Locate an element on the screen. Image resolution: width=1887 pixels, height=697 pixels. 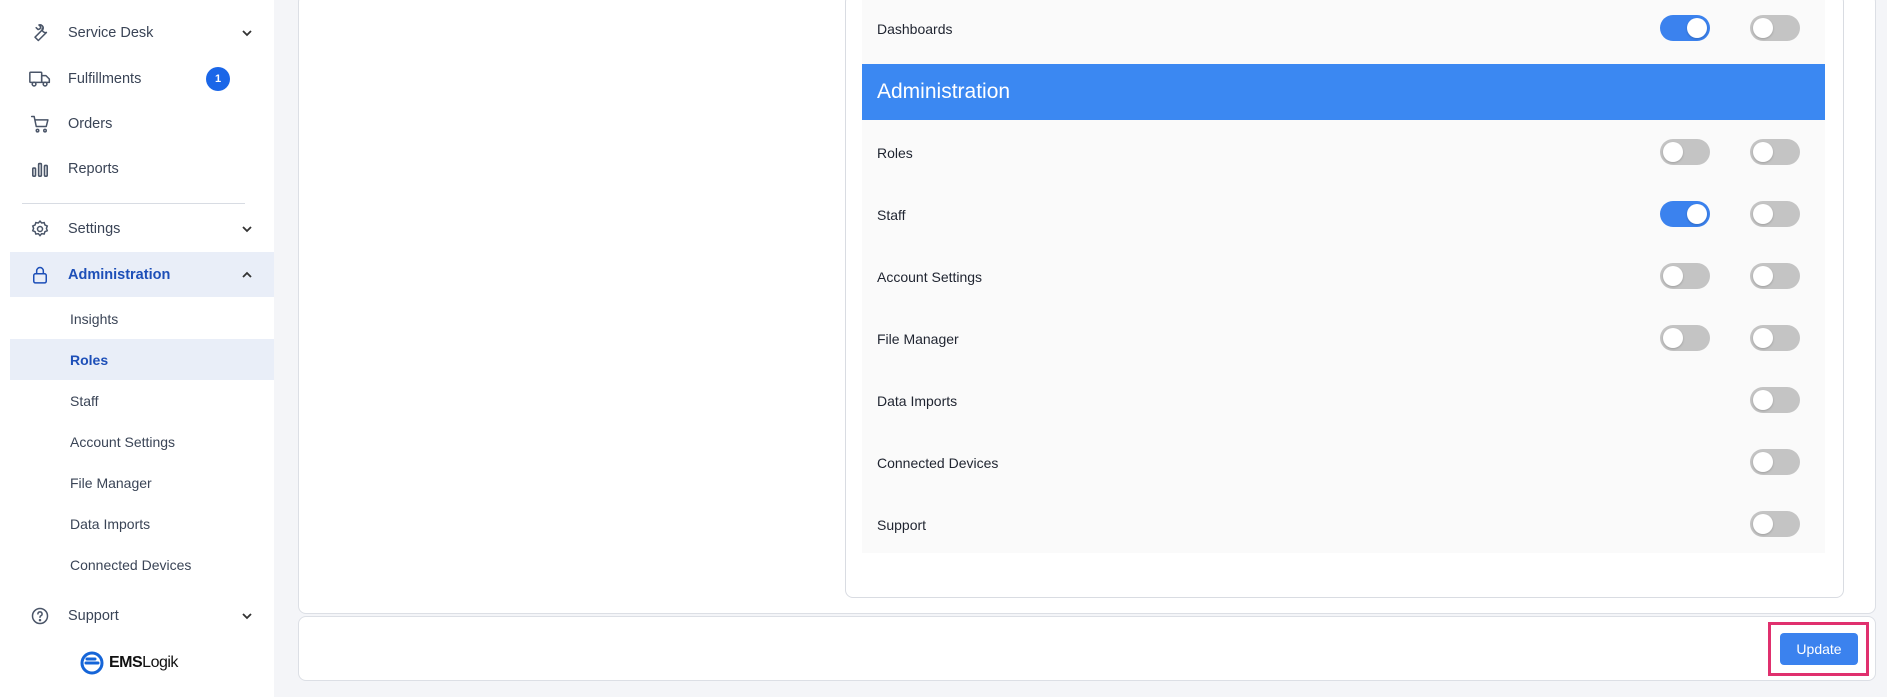
toggle-support-col2 is located at coordinates (1775, 524).